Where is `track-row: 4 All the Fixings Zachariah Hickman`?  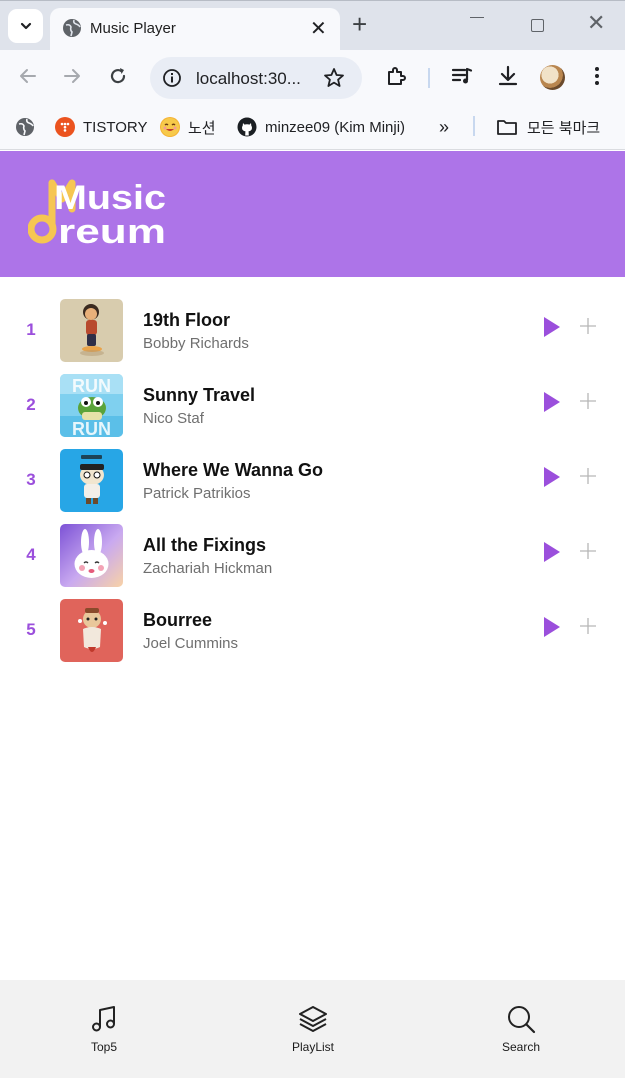
track-row: 4 All the Fixings Zachariah Hickman is located at coordinates (312, 555).